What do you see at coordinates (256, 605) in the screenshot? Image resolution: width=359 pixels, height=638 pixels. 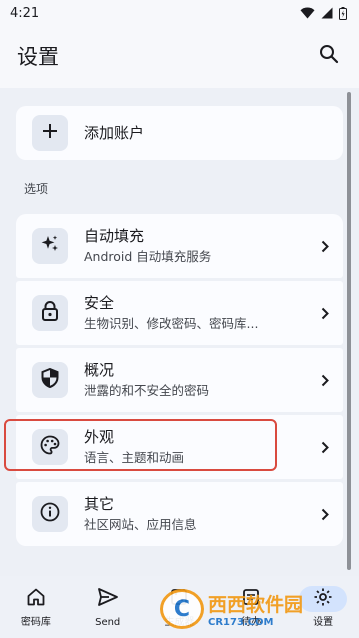 I see `watermark-title: 西西软件园` at bounding box center [256, 605].